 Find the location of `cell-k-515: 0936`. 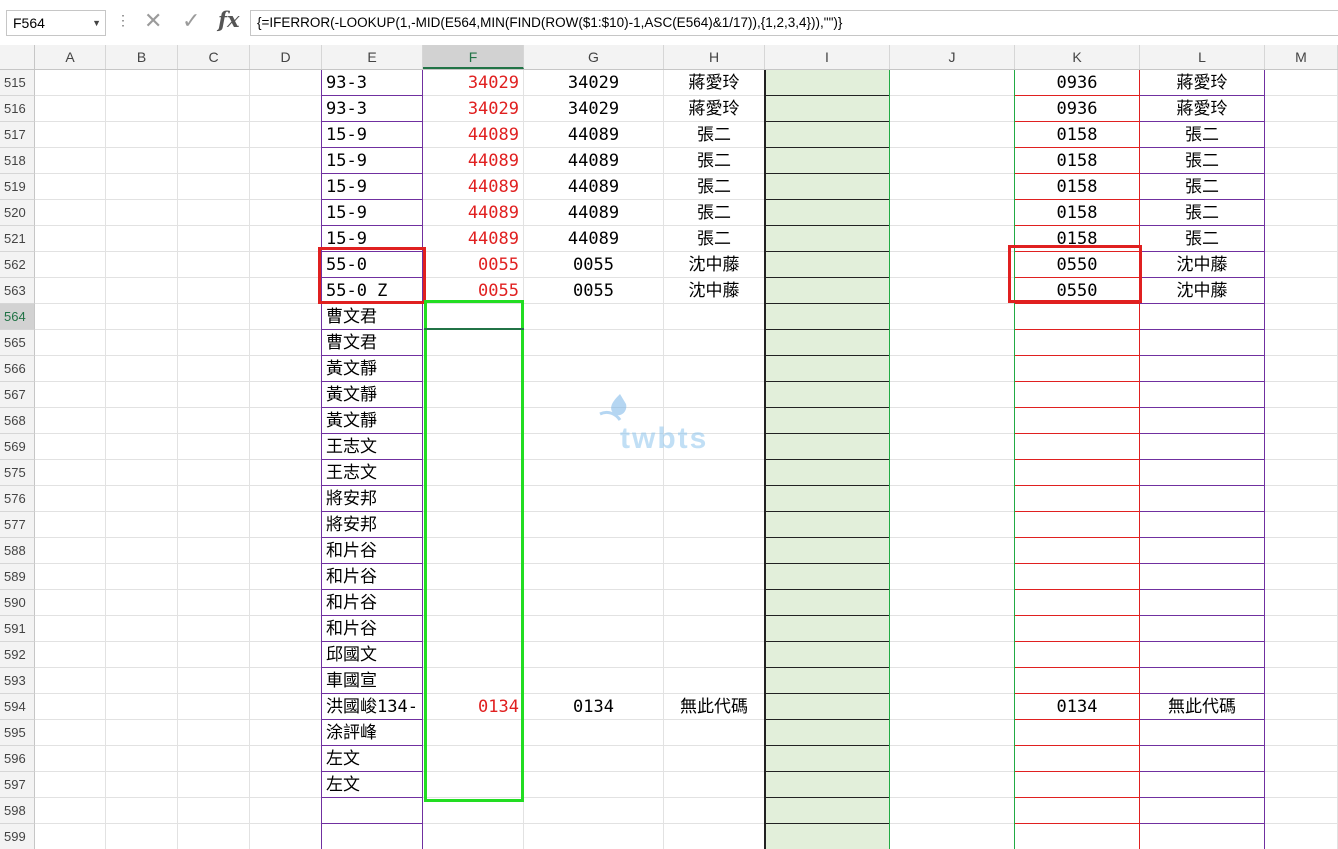

cell-k-515: 0936 is located at coordinates (1077, 83).